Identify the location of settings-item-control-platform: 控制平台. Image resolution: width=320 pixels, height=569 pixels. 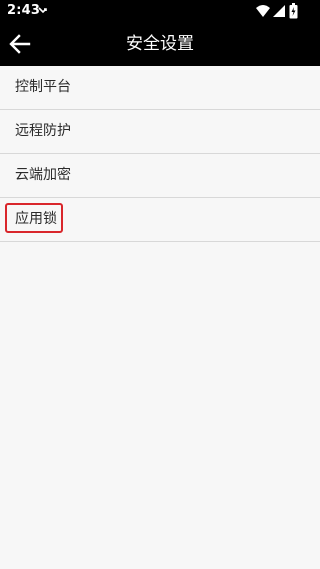
(160, 88).